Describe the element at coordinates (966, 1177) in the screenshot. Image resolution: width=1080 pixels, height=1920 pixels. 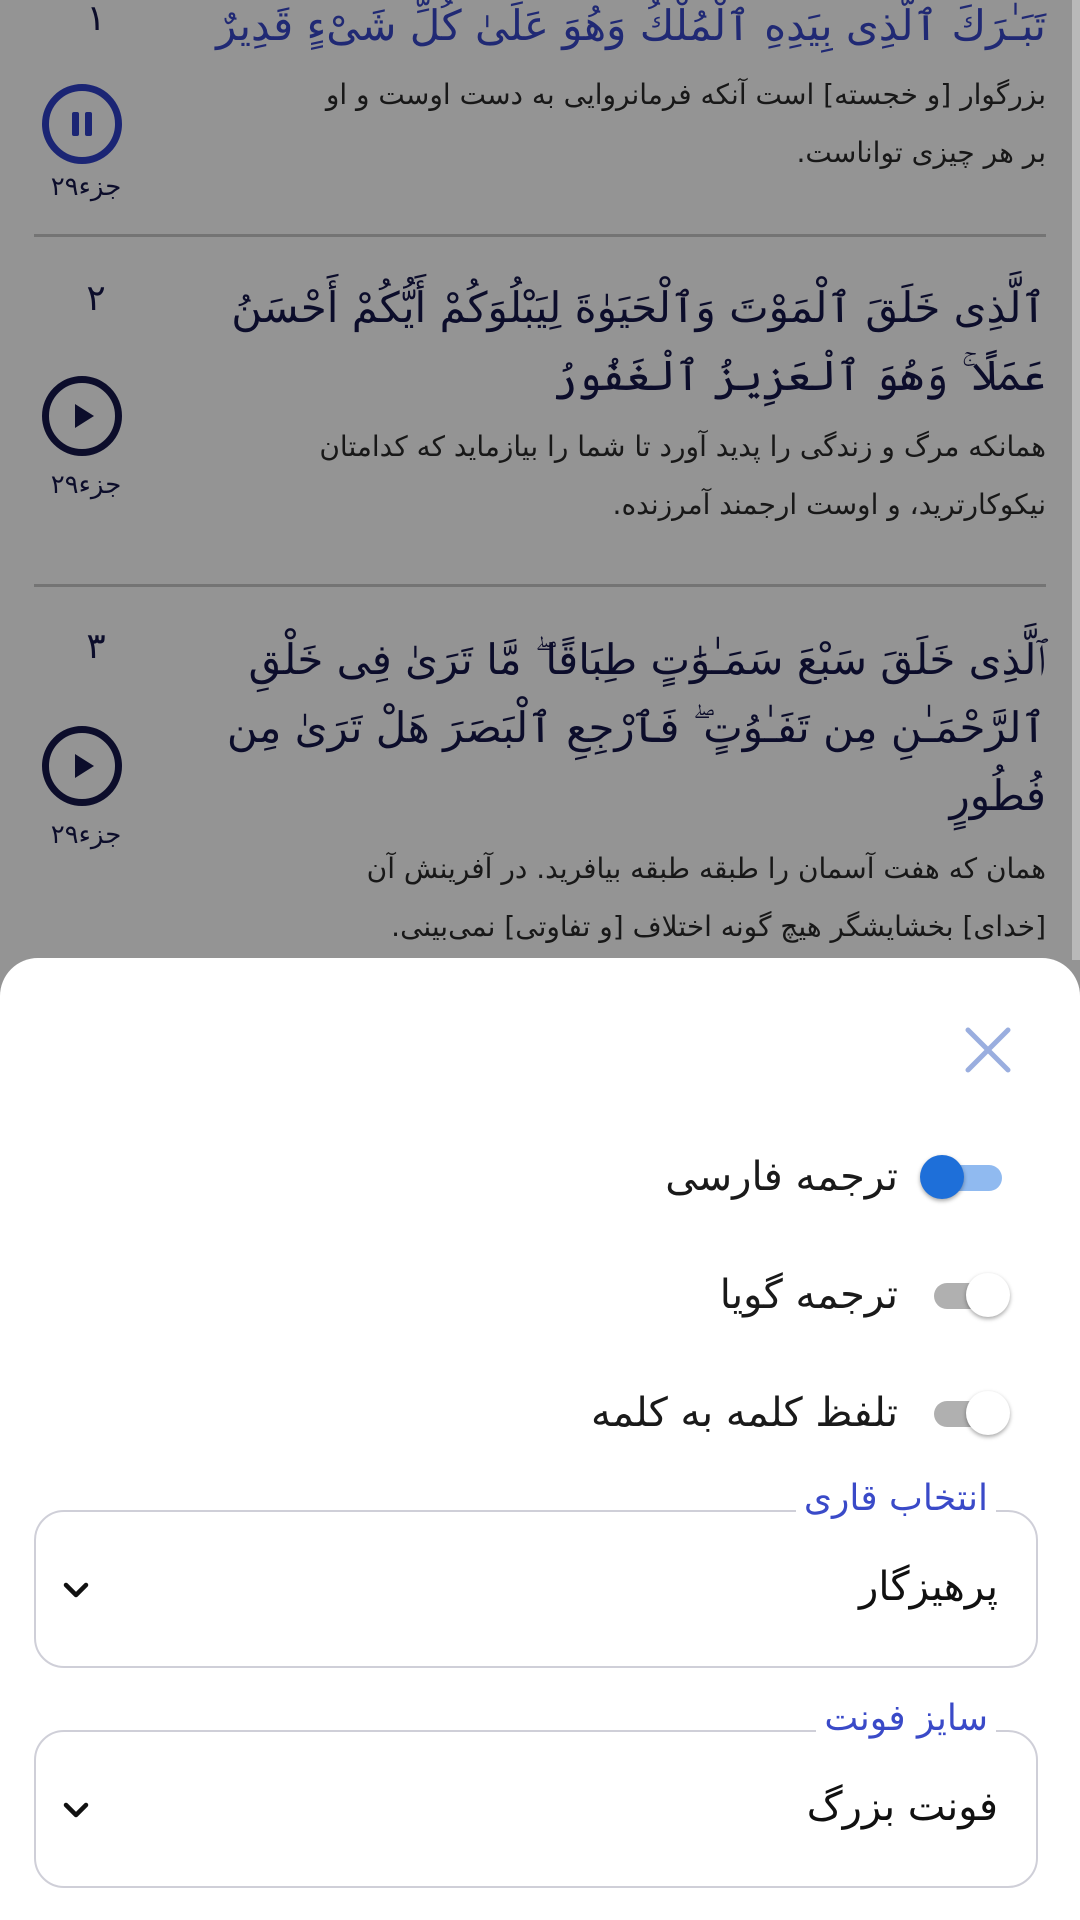
I see `persian-translation-toggle` at that location.